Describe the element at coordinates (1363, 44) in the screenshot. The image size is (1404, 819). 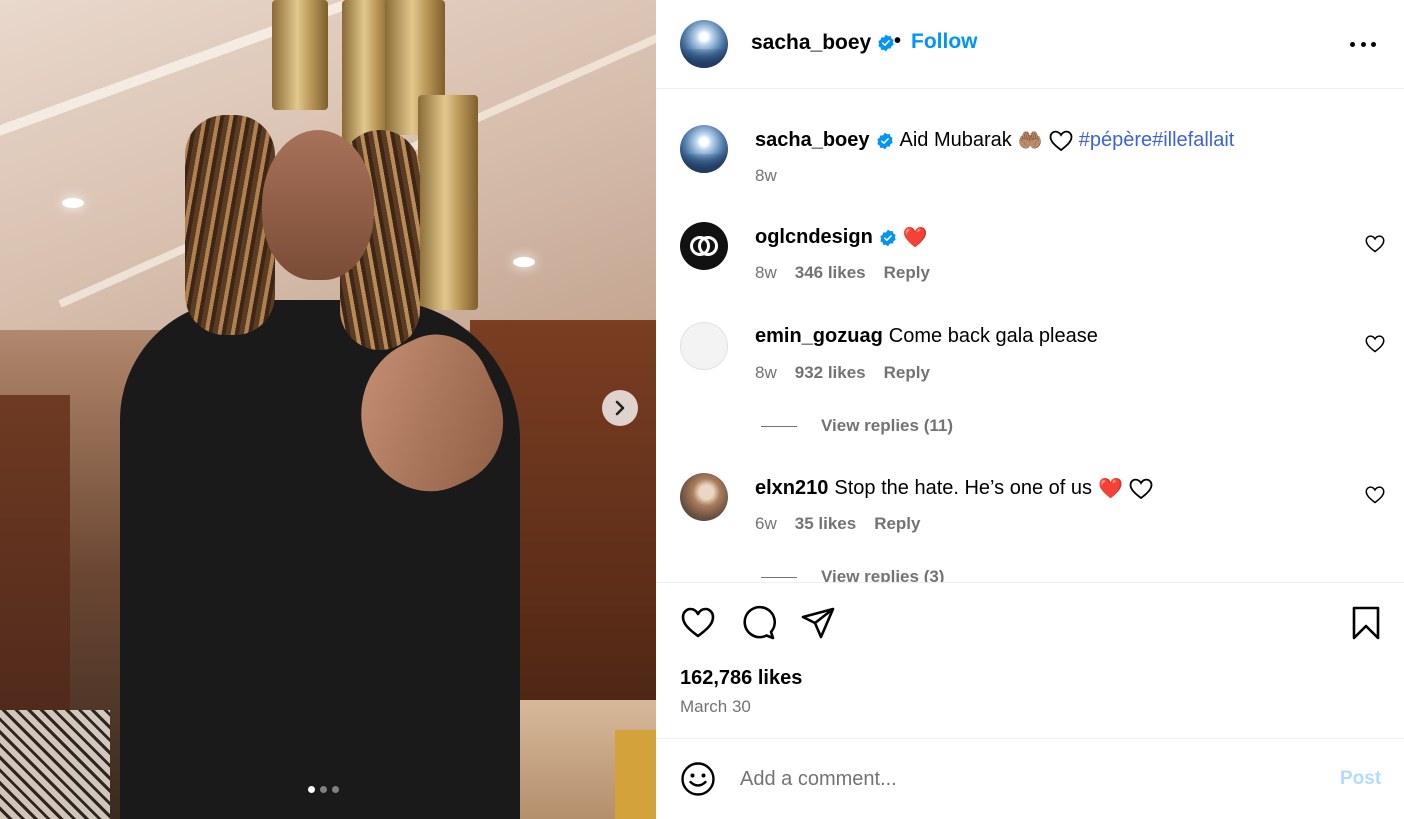
I see `more-options-button` at that location.